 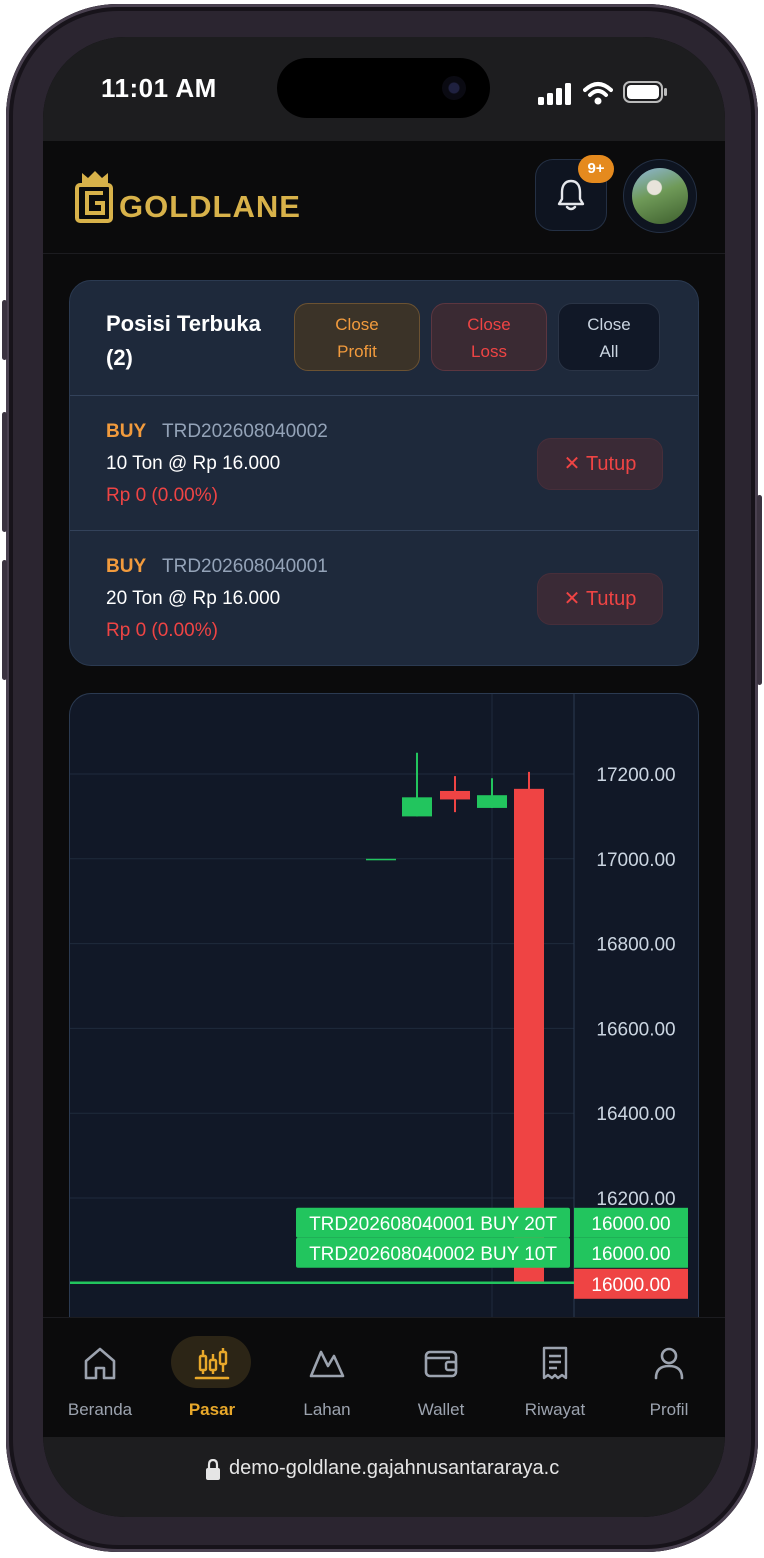 What do you see at coordinates (159, 88) in the screenshot?
I see `status-time: 11:01 AM` at bounding box center [159, 88].